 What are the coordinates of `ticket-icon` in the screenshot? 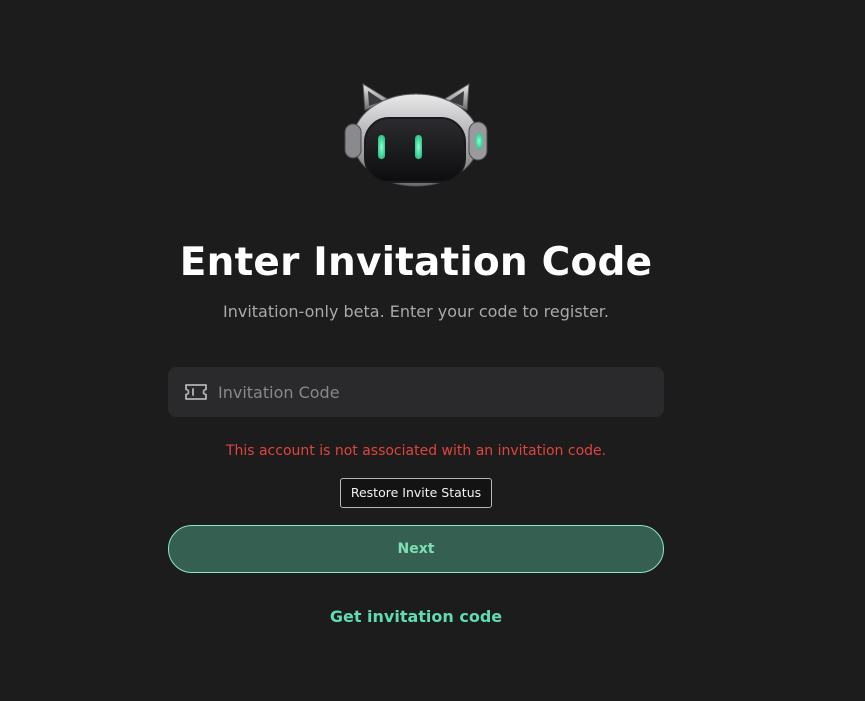 It's located at (196, 392).